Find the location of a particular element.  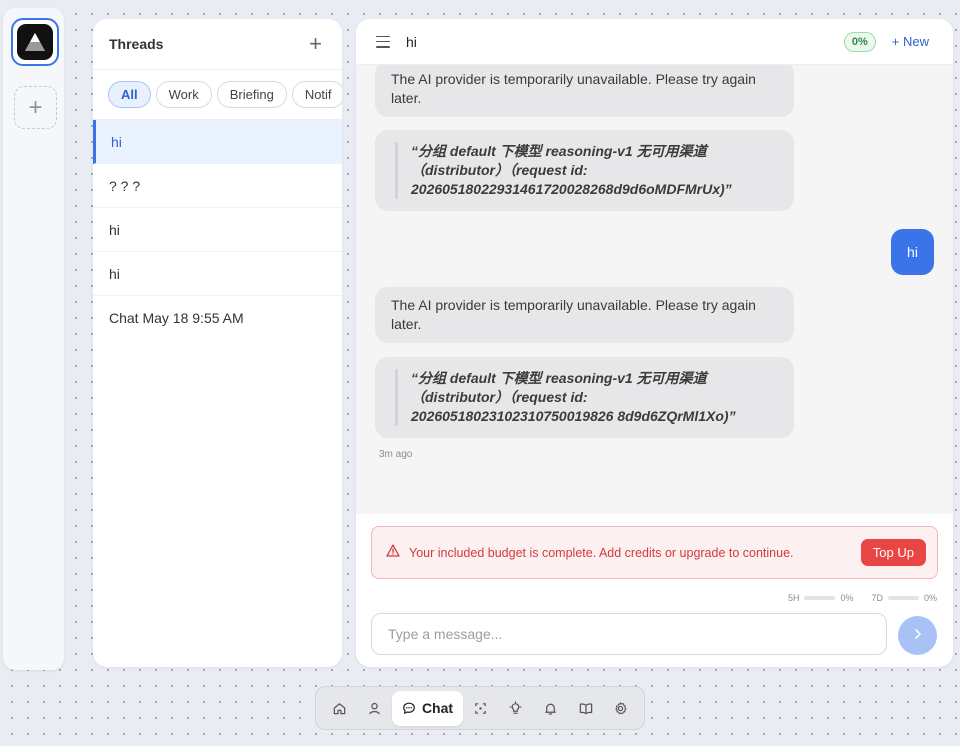

usage-7d-label: 7D is located at coordinates (877, 598).